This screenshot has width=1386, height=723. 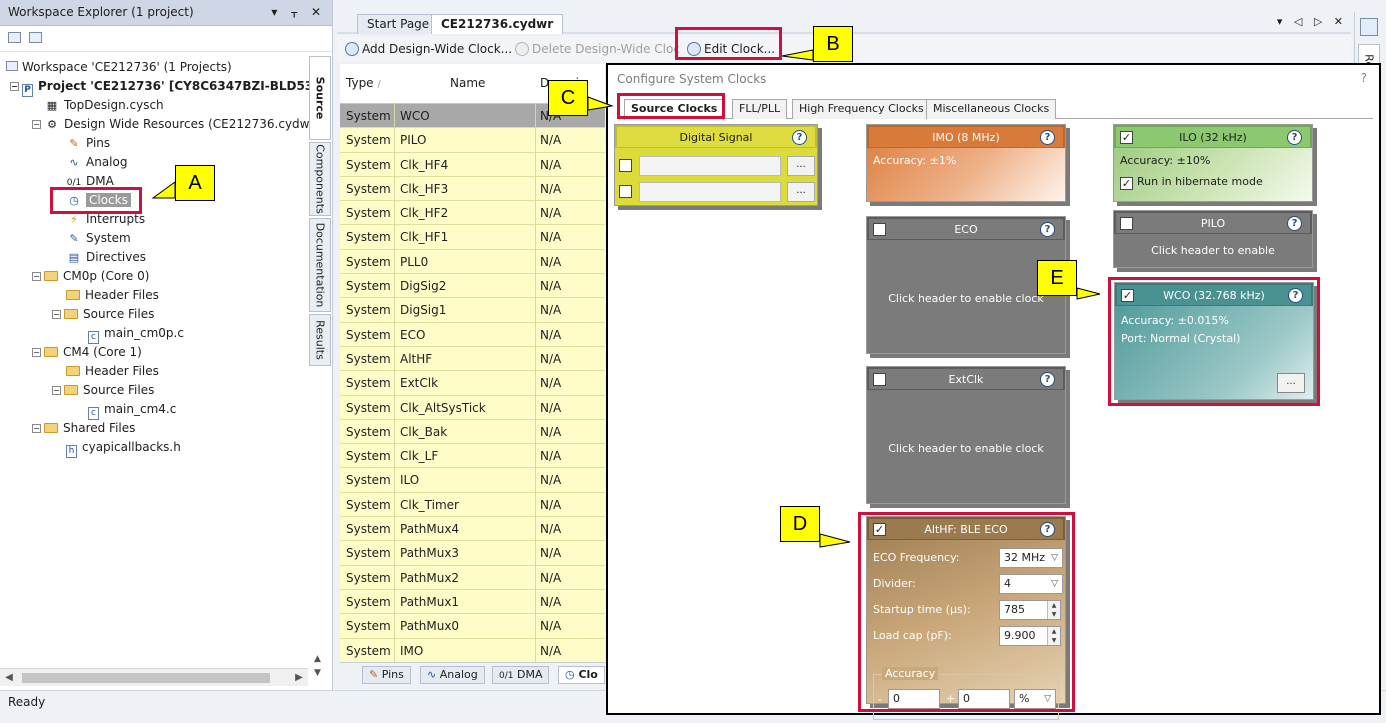 I want to click on tab-pins: ✎ Pins, so click(x=386, y=675).